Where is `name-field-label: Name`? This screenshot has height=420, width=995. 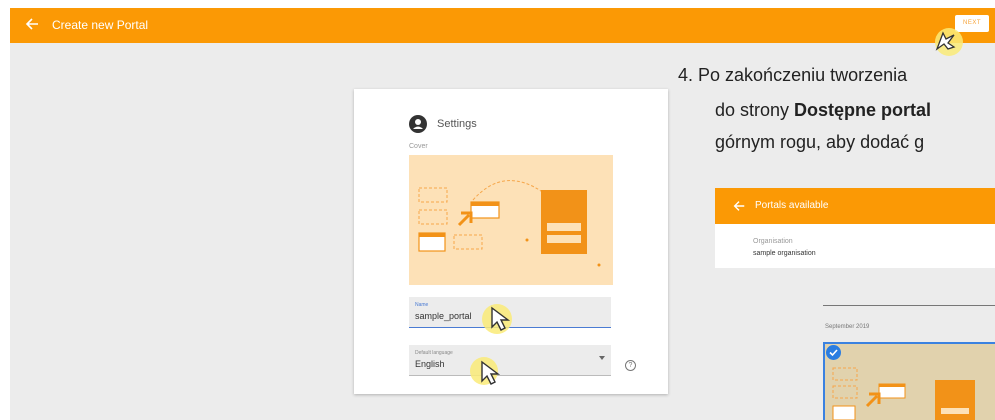
name-field-label: Name is located at coordinates (422, 305).